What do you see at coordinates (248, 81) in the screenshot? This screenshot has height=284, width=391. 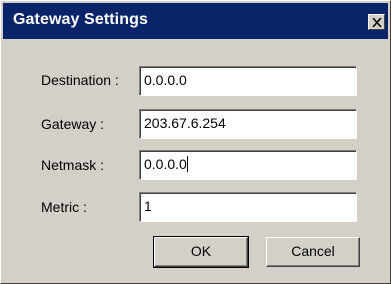 I see `destination-input: 0.0.0.0` at bounding box center [248, 81].